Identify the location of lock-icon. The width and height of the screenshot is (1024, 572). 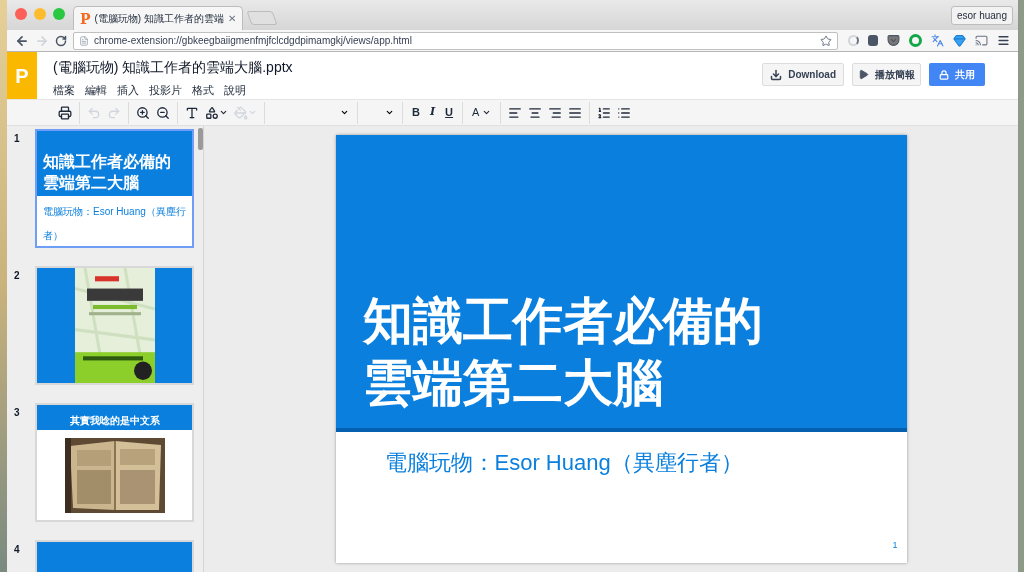
(944, 74).